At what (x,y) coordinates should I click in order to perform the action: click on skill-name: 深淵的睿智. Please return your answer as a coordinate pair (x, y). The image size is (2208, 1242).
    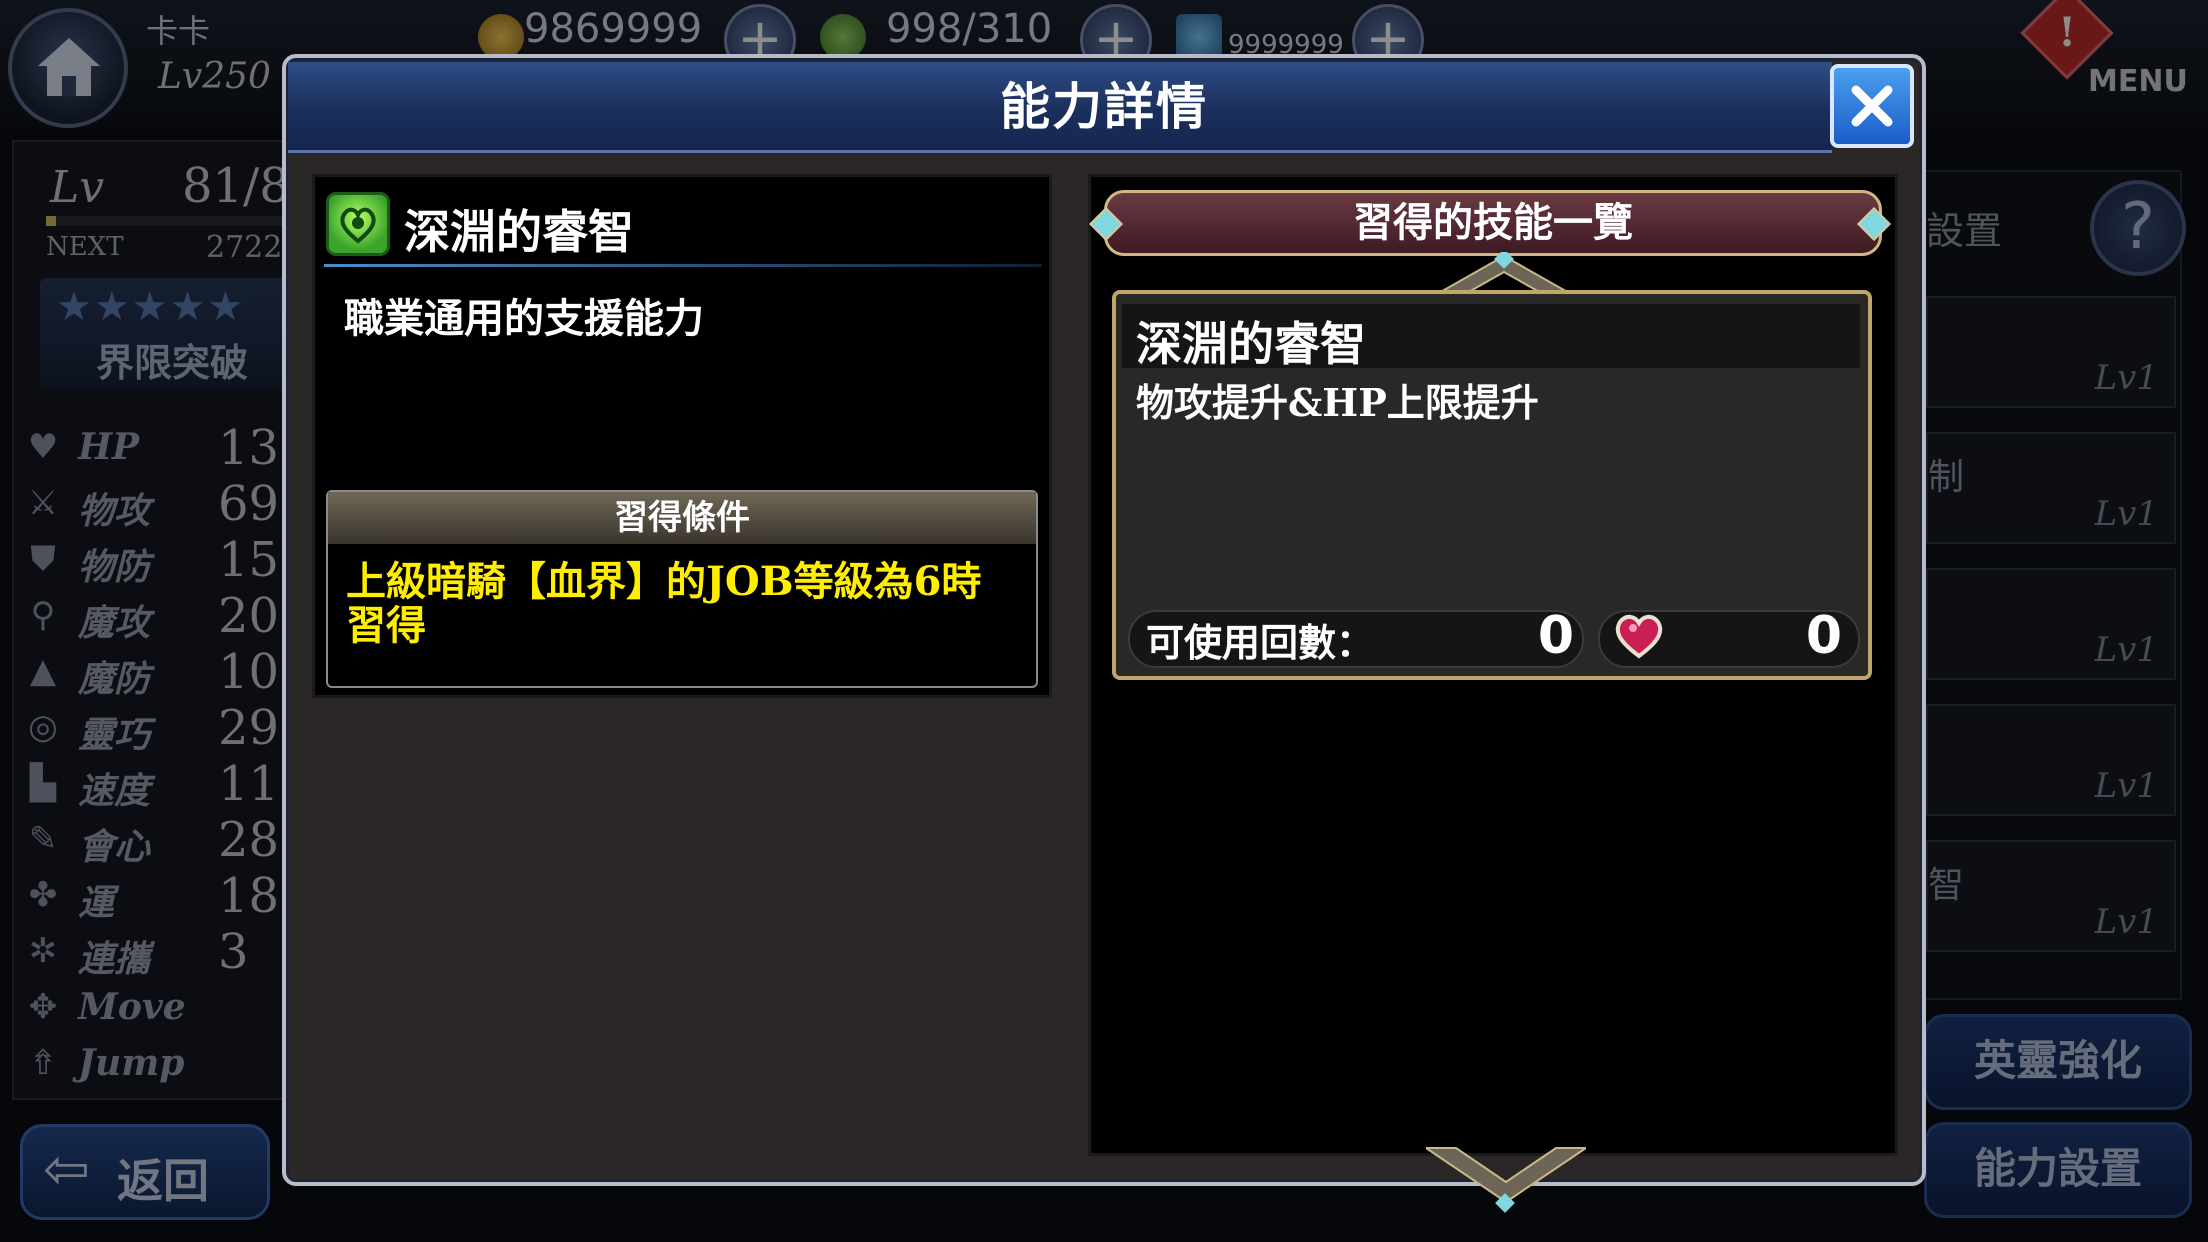
    Looking at the image, I should click on (1251, 344).